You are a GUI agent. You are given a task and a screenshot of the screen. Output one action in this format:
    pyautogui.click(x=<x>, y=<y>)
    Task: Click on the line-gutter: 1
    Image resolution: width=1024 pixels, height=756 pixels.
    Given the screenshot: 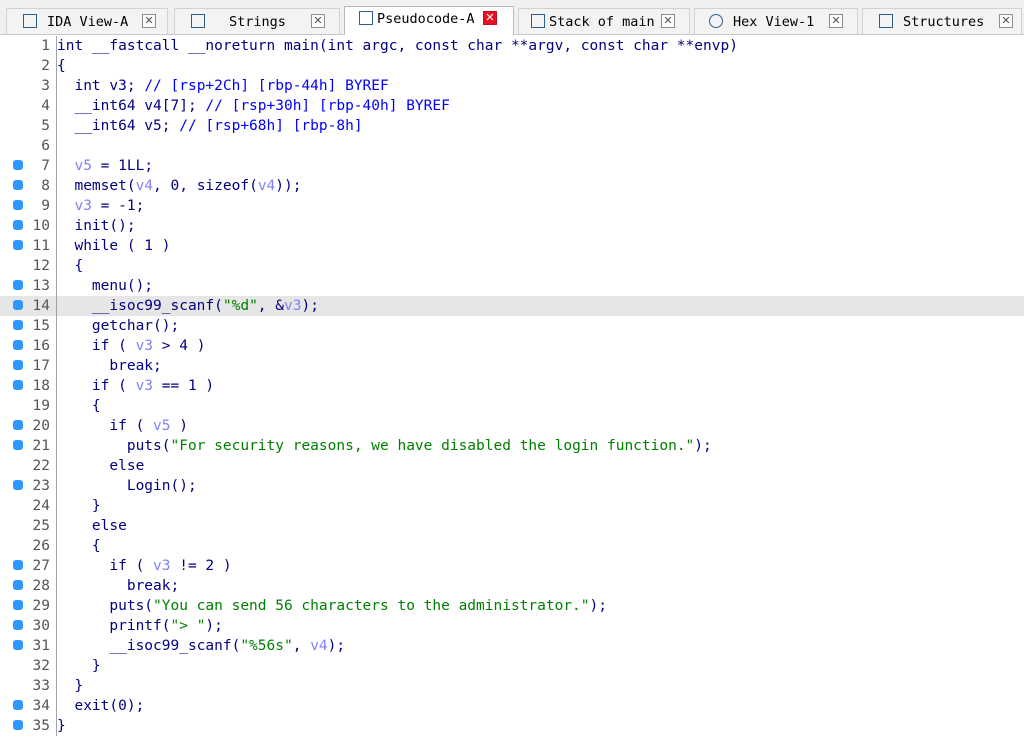 What is the action you would take?
    pyautogui.click(x=28, y=46)
    